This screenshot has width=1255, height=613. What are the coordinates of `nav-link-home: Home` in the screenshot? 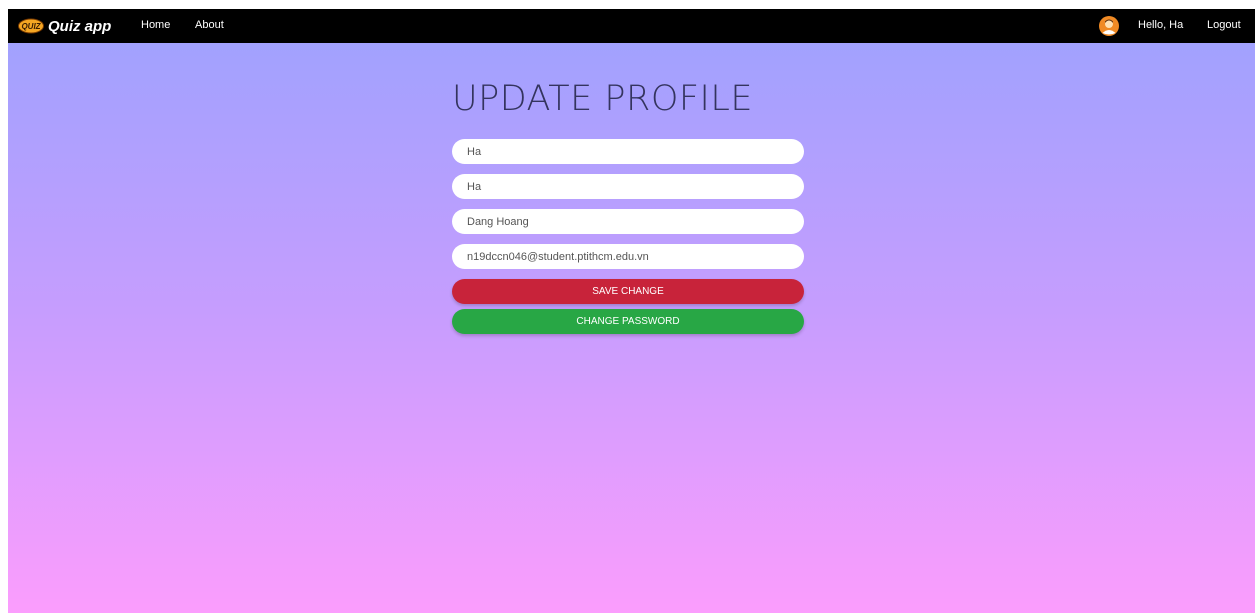 It's located at (155, 25).